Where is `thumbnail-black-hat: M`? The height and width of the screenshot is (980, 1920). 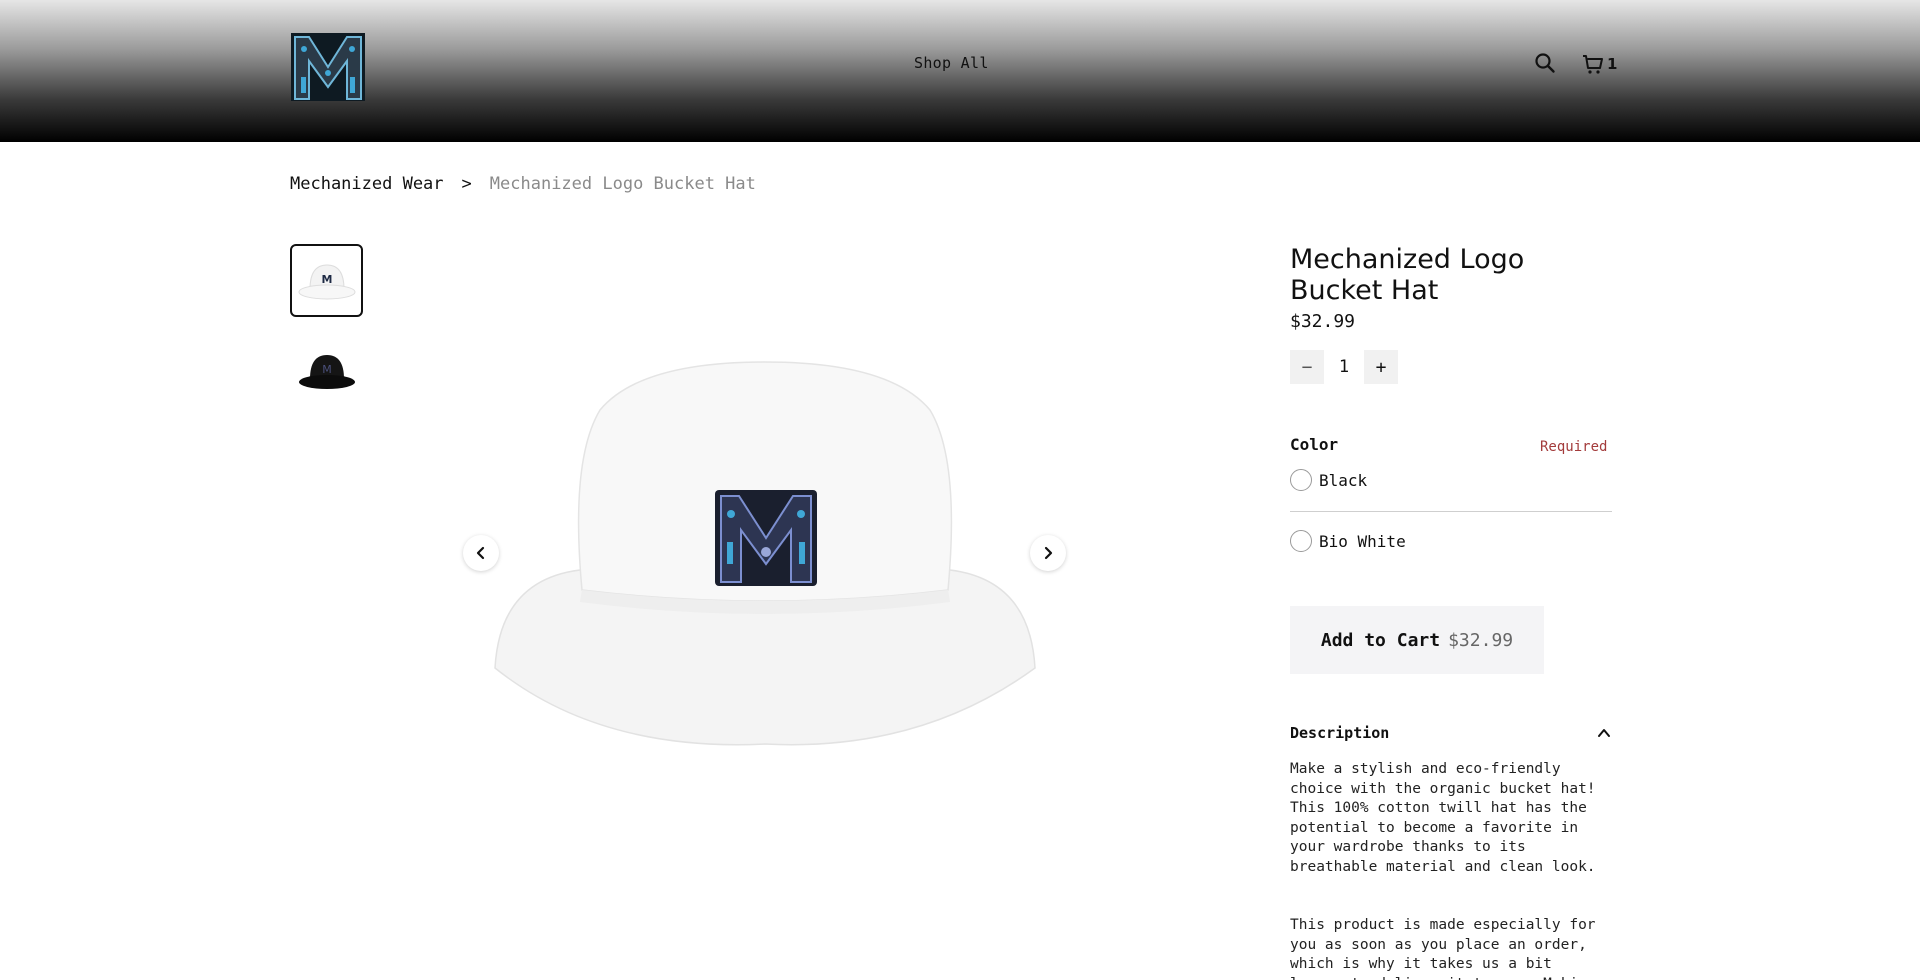 thumbnail-black-hat: M is located at coordinates (326, 370).